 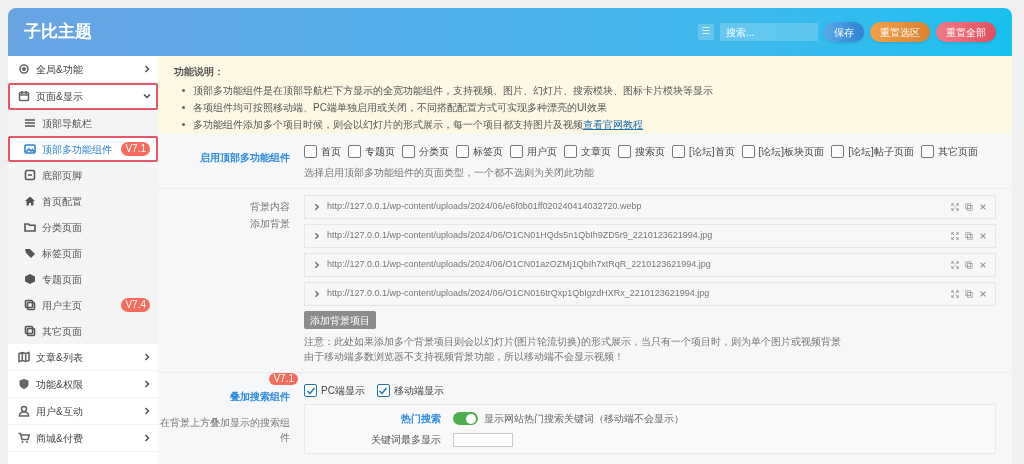 I want to click on field-label: 关键词最多显示, so click(x=406, y=440).